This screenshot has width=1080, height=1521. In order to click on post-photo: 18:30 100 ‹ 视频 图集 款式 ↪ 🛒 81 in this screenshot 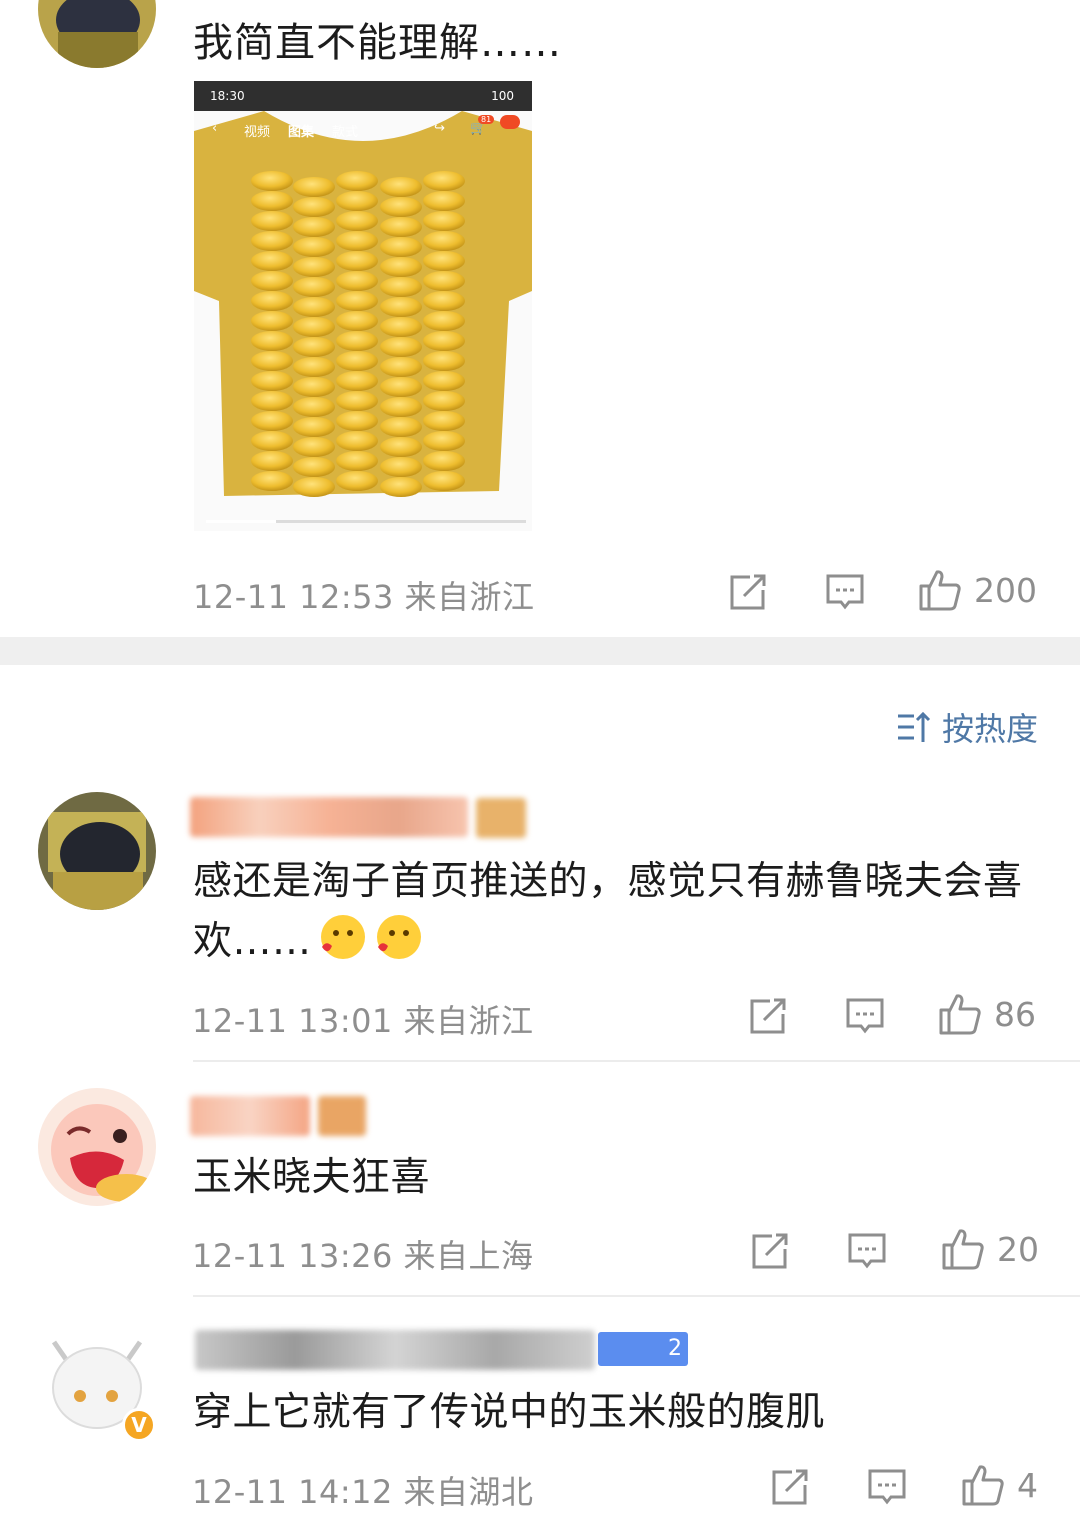, I will do `click(363, 306)`.